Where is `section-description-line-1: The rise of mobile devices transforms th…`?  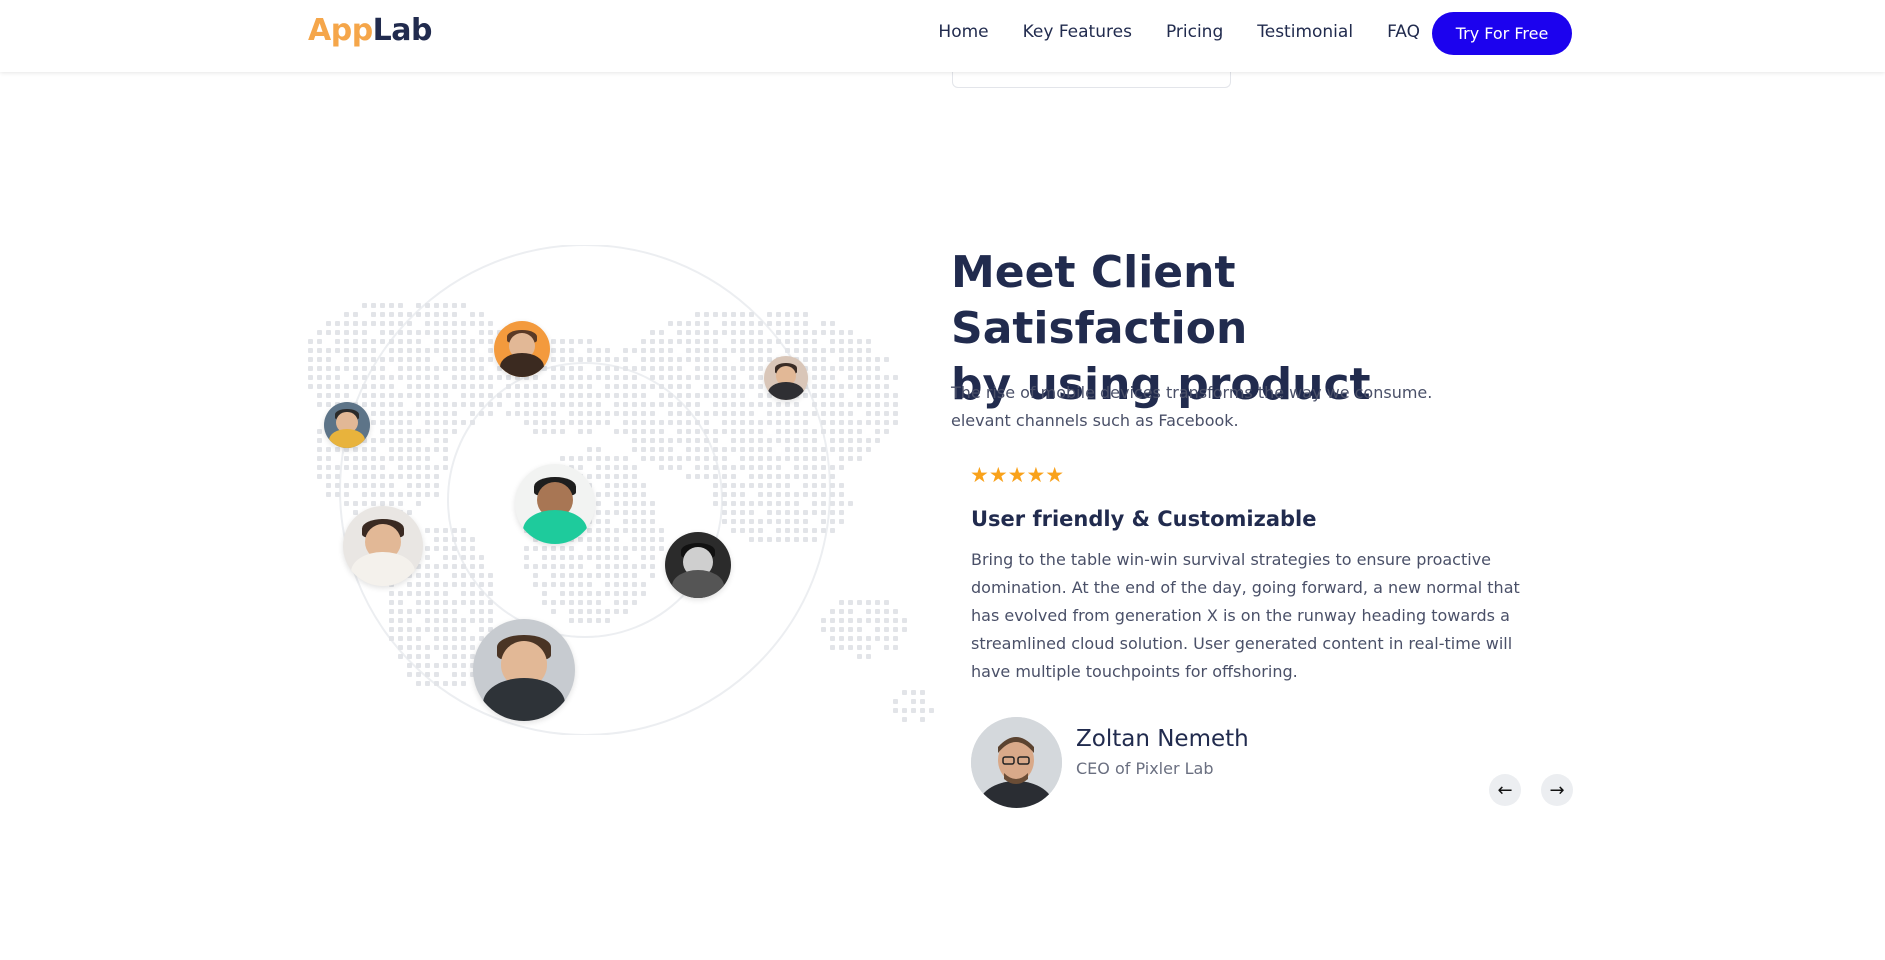
section-description-line-1: The rise of mobile devices transforms th… is located at coordinates (1192, 392).